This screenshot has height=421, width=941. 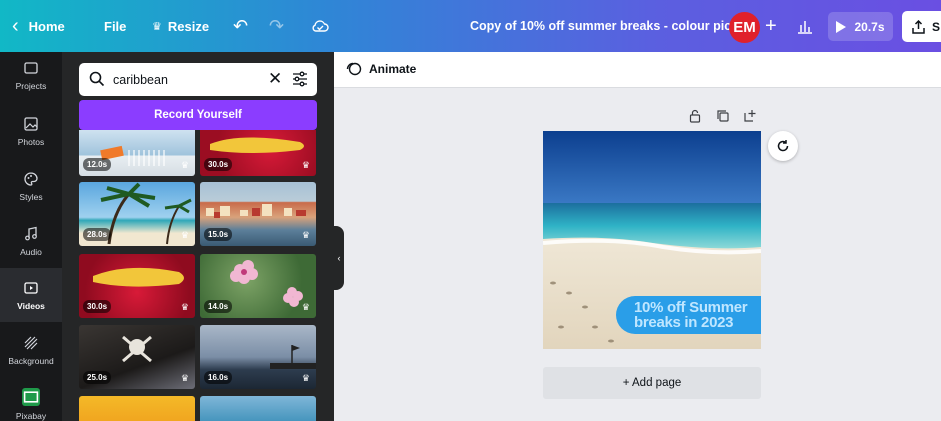 I want to click on duration-badge: 12.0s, so click(x=97, y=164).